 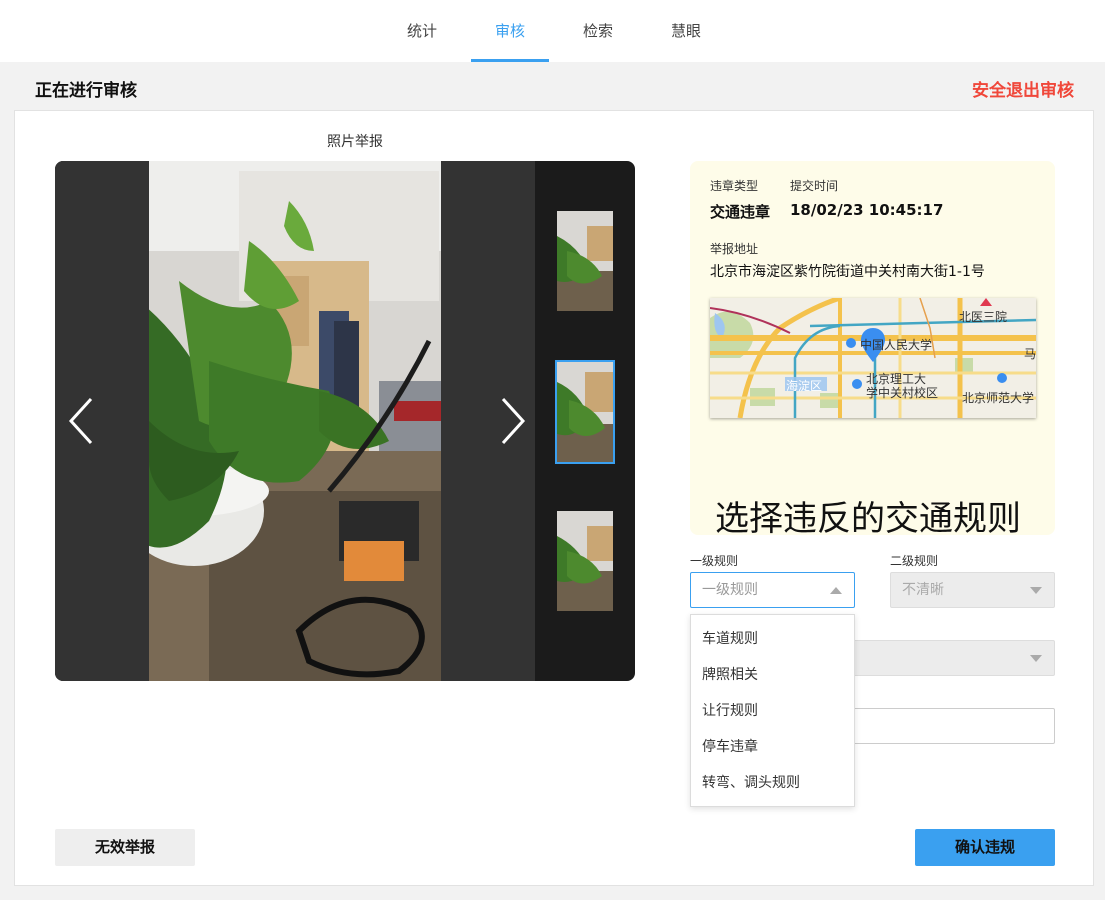 What do you see at coordinates (772, 747) in the screenshot?
I see `dropdown-option-parking-violation: 停车违章` at bounding box center [772, 747].